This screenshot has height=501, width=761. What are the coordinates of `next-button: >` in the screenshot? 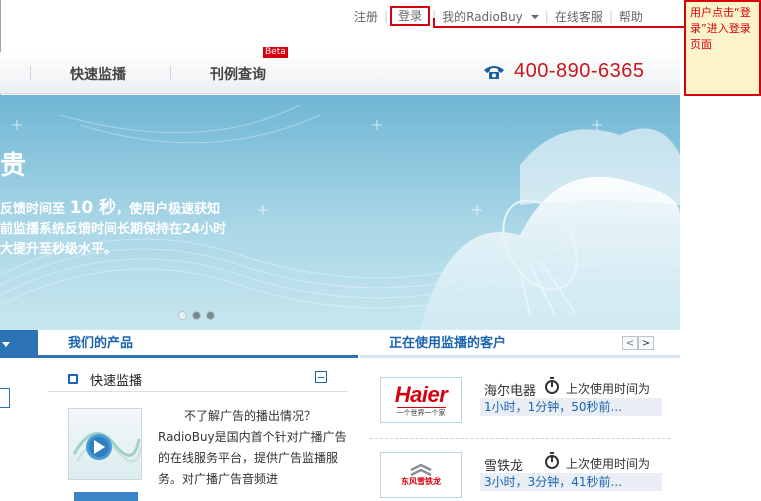 It's located at (646, 343).